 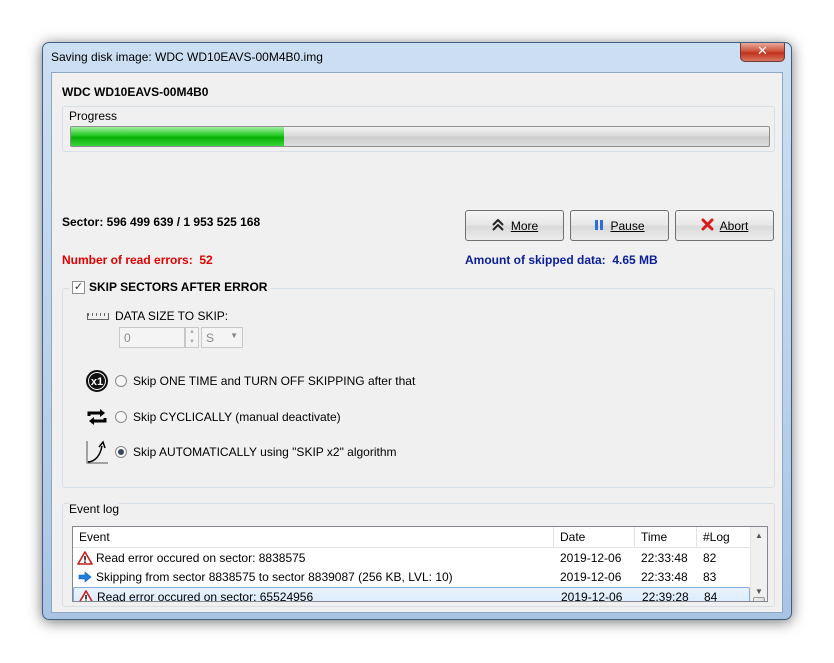 I want to click on column-header-date: Date, so click(x=594, y=537).